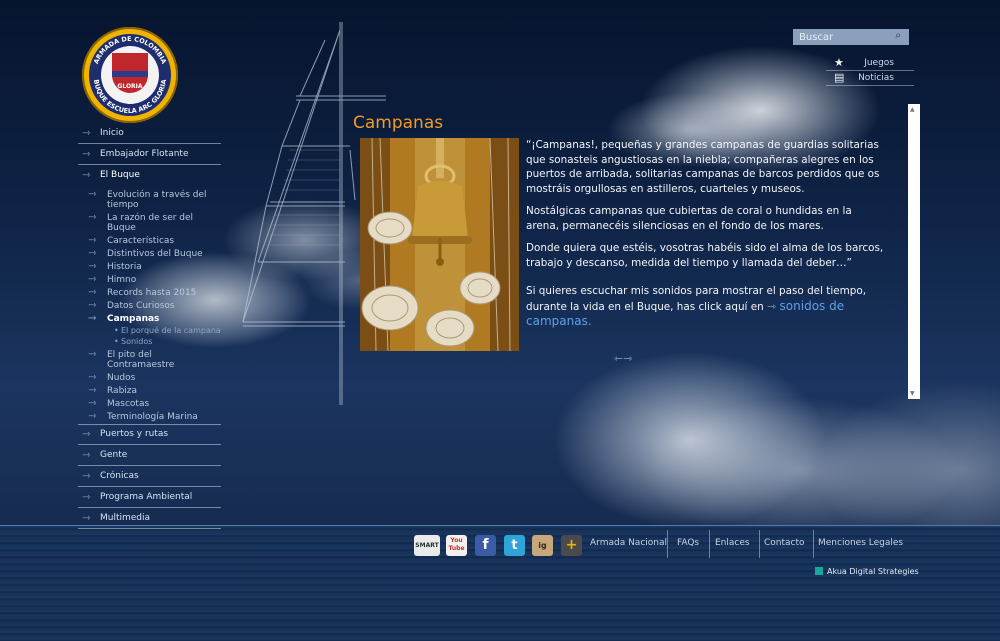 The height and width of the screenshot is (641, 1000). What do you see at coordinates (456, 545) in the screenshot?
I see `youtube-icon: You Tube` at bounding box center [456, 545].